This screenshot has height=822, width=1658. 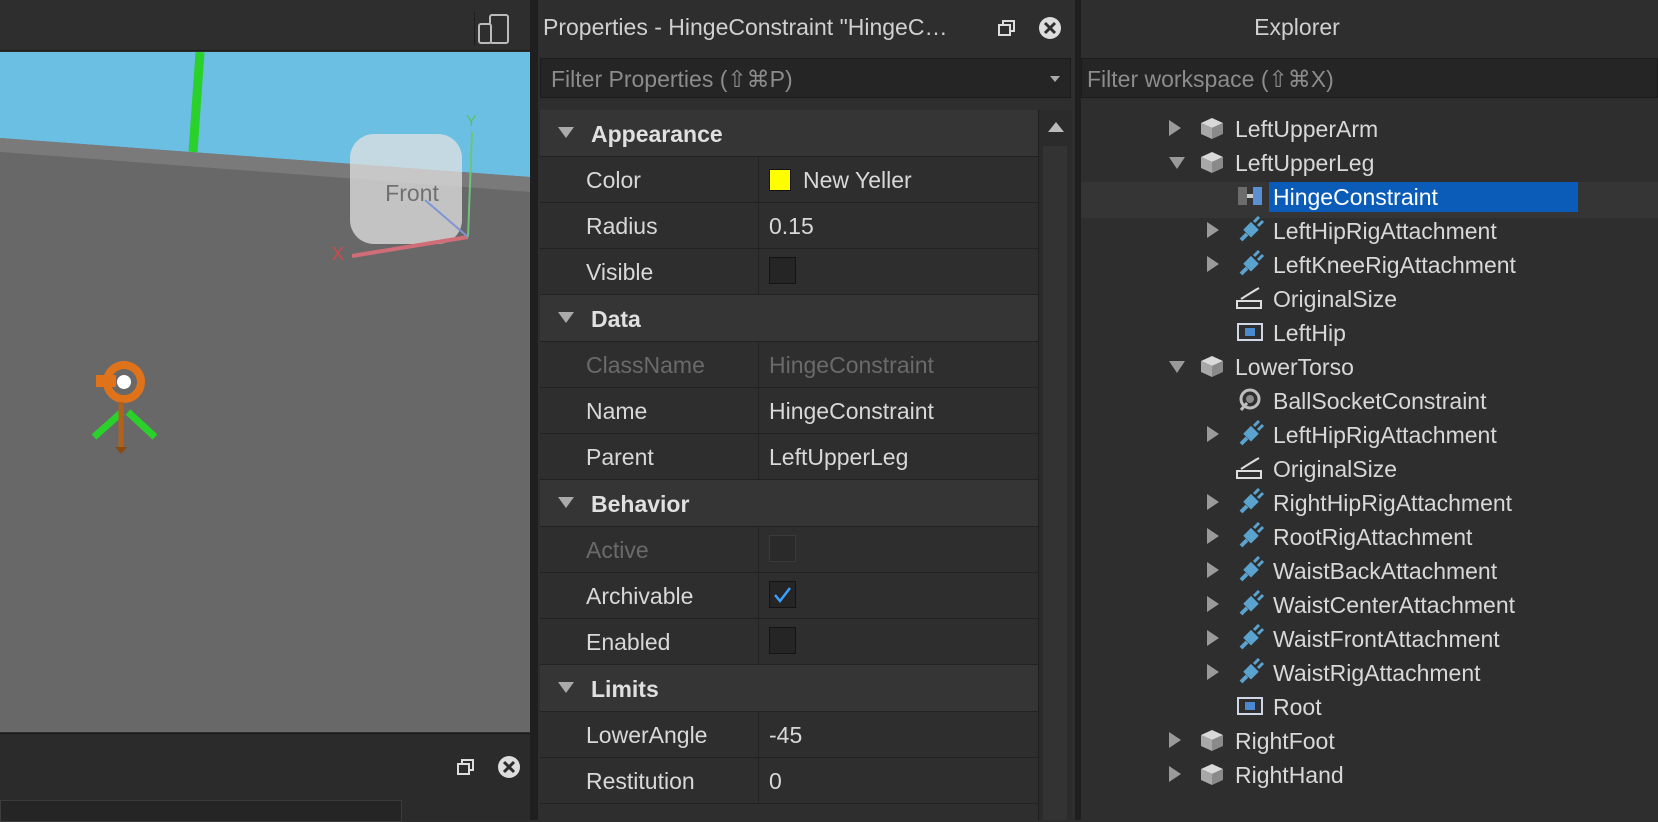 I want to click on tree-item: Root, so click(x=1369, y=706).